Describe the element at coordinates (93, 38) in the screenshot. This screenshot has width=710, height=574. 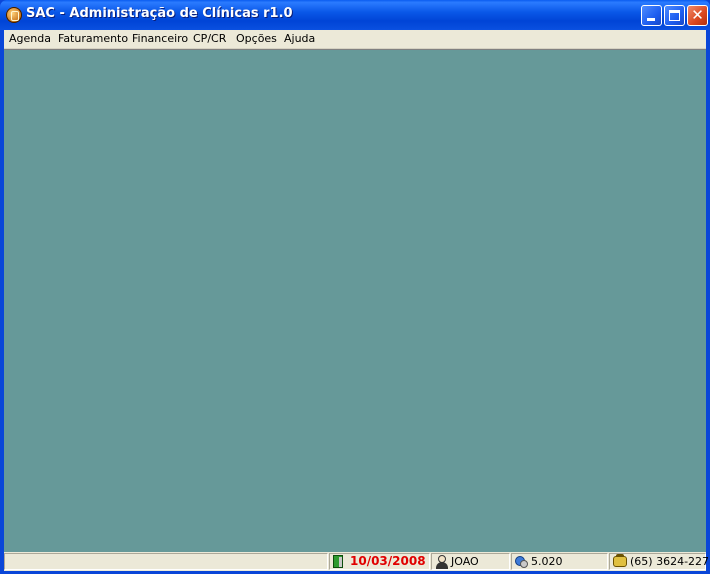
I see `menu-faturamento: Faturamento` at that location.